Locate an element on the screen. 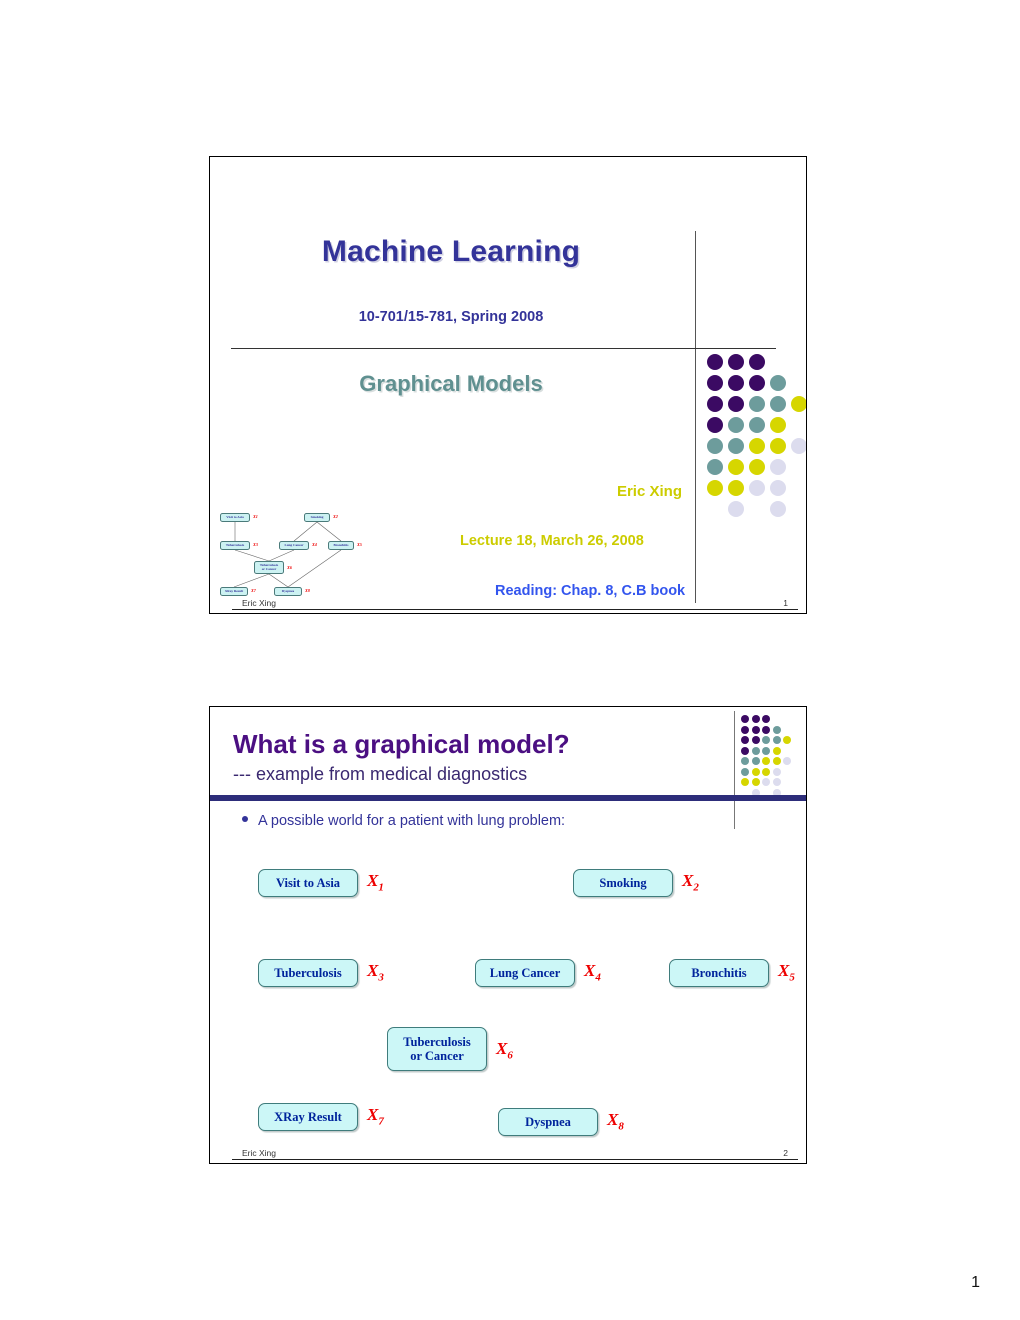 The width and height of the screenshot is (1020, 1320). bayes-net-node: Tuberculosis or Cancer is located at coordinates (437, 1049).